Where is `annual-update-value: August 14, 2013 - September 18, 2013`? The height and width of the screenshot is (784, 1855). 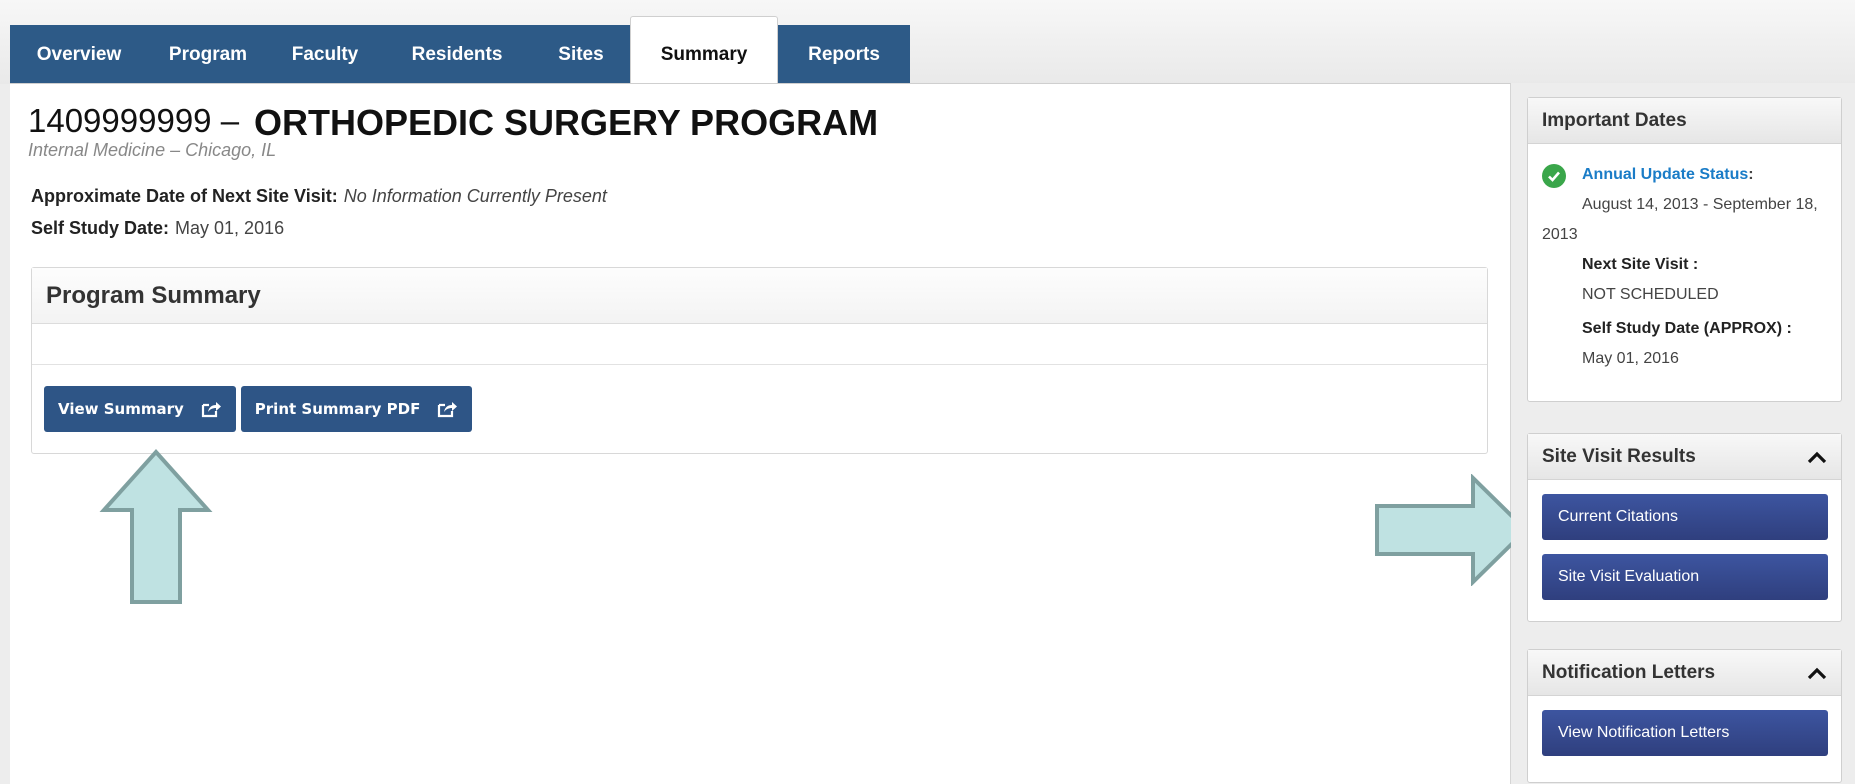
annual-update-value: August 14, 2013 - September 18, 2013 is located at coordinates (1680, 219).